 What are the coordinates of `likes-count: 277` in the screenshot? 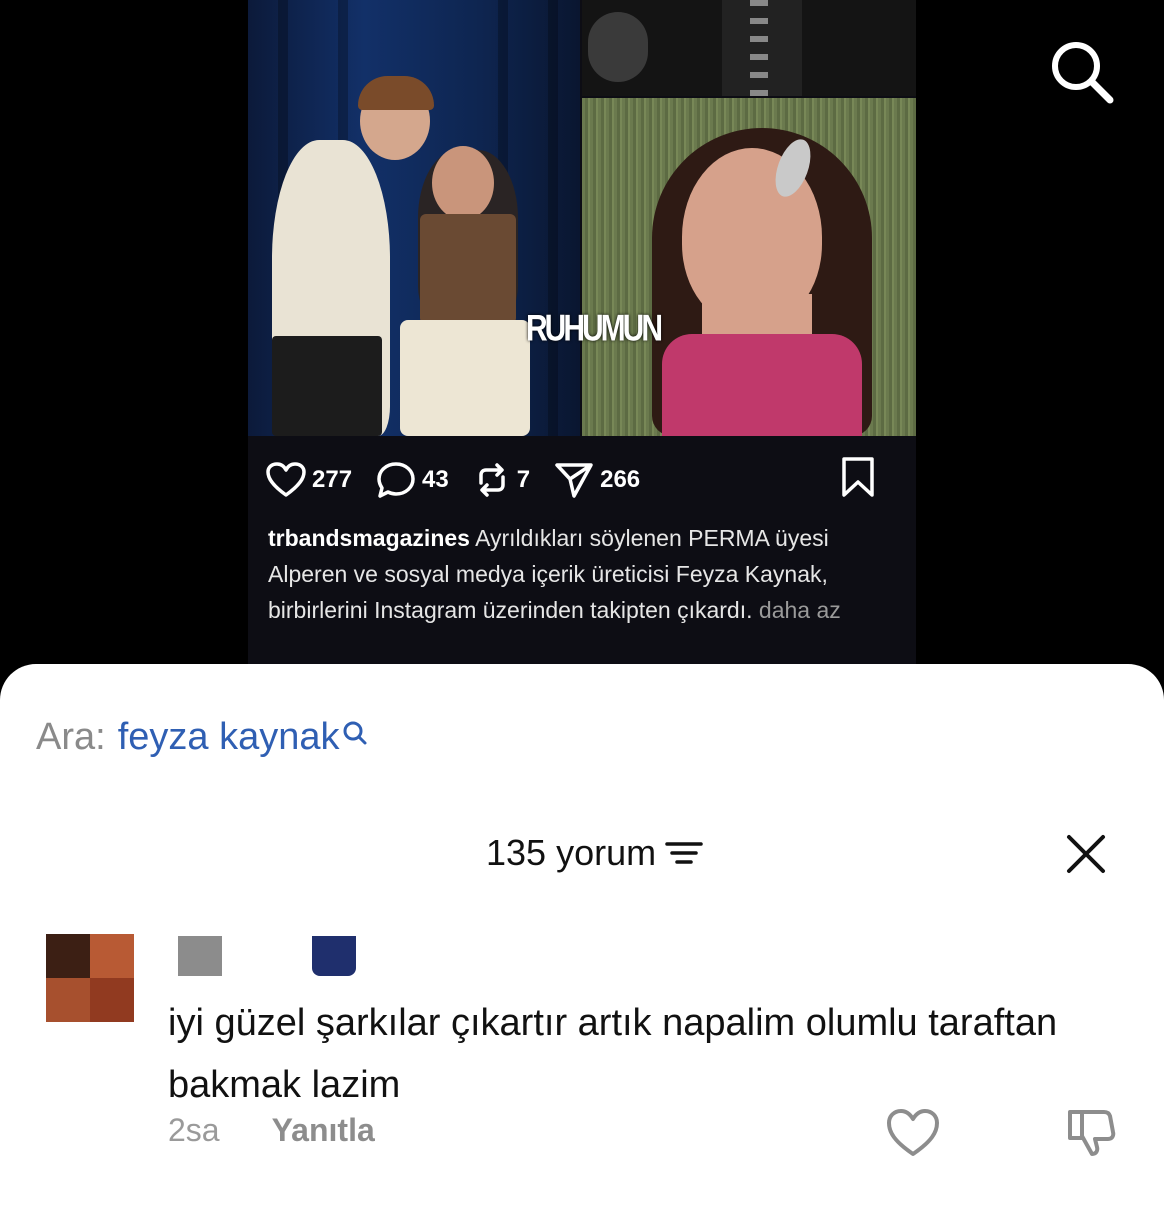 It's located at (332, 479).